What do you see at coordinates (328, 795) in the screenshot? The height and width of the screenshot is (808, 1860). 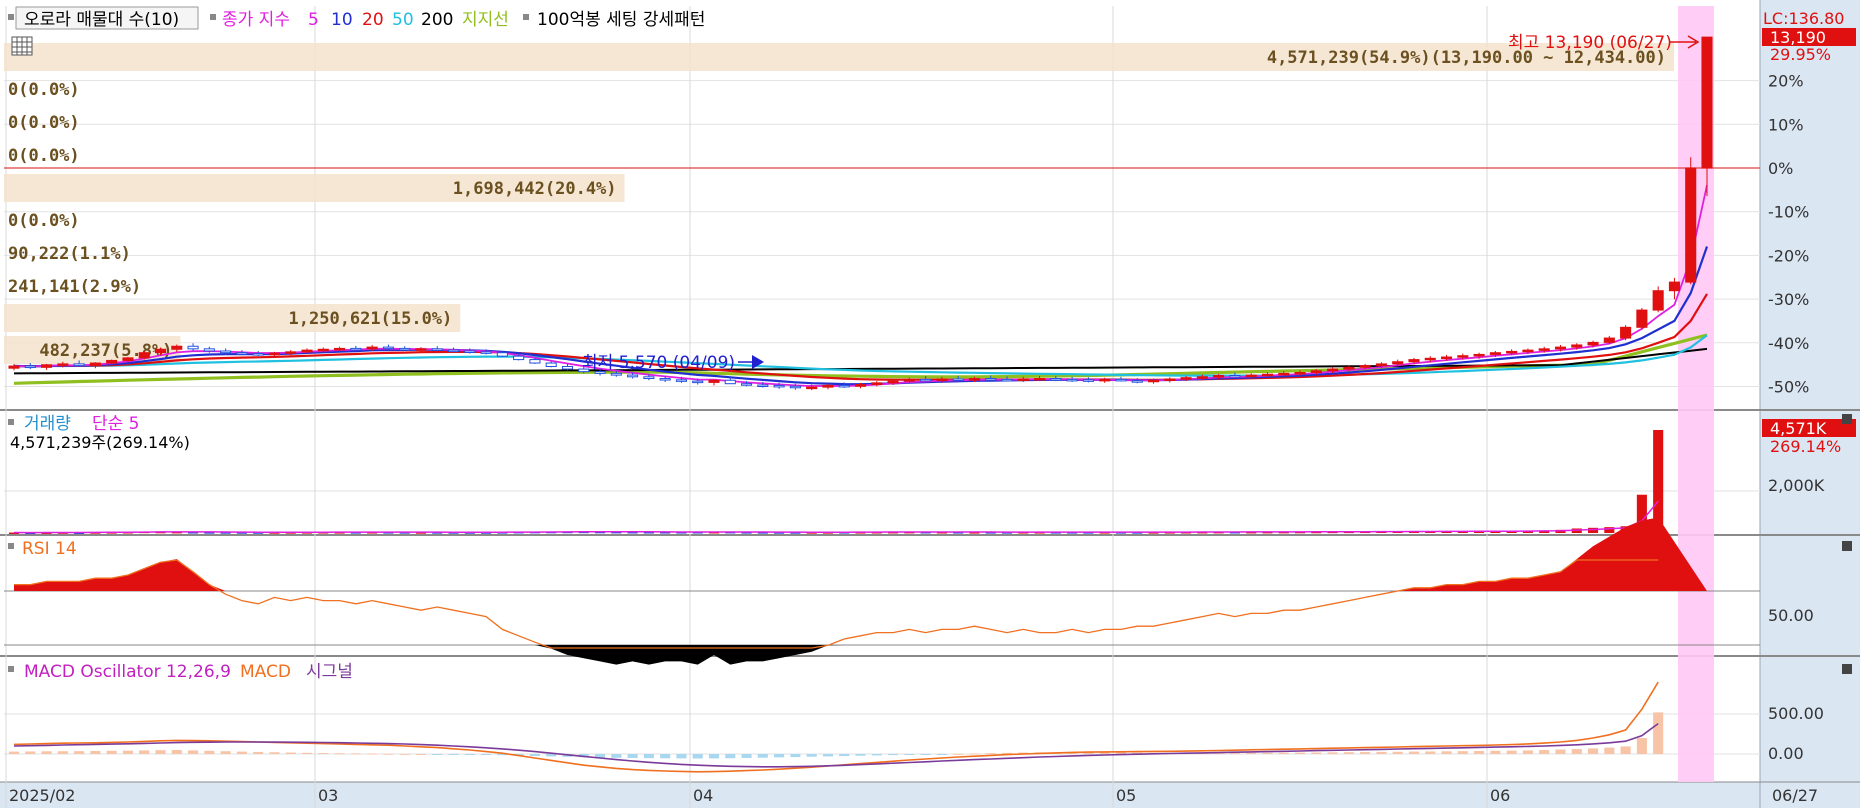 I see `x-tick-label: 03` at bounding box center [328, 795].